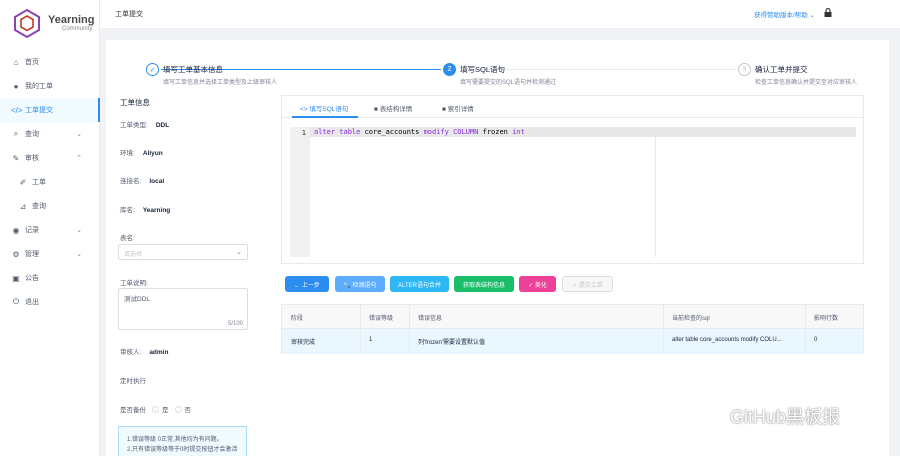  What do you see at coordinates (235, 324) in the screenshot?
I see `char-count: 5/100` at bounding box center [235, 324].